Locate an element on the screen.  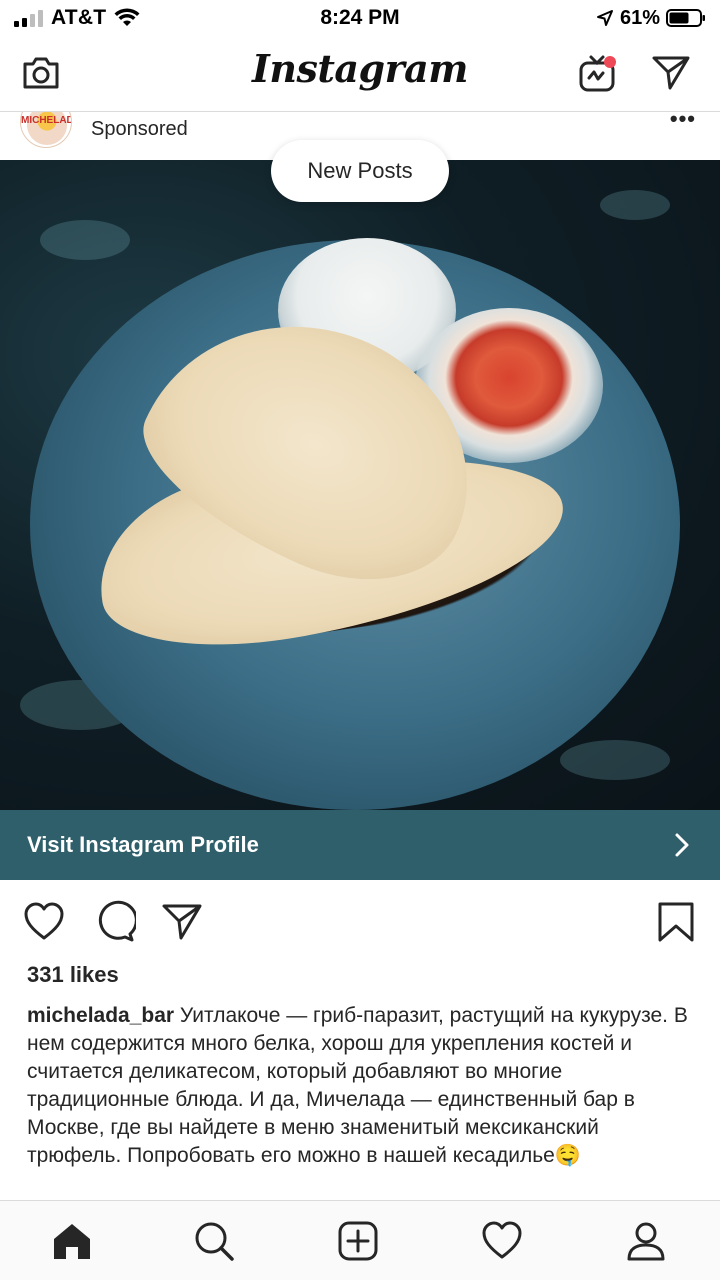
bookmark-icon is located at coordinates (676, 922).